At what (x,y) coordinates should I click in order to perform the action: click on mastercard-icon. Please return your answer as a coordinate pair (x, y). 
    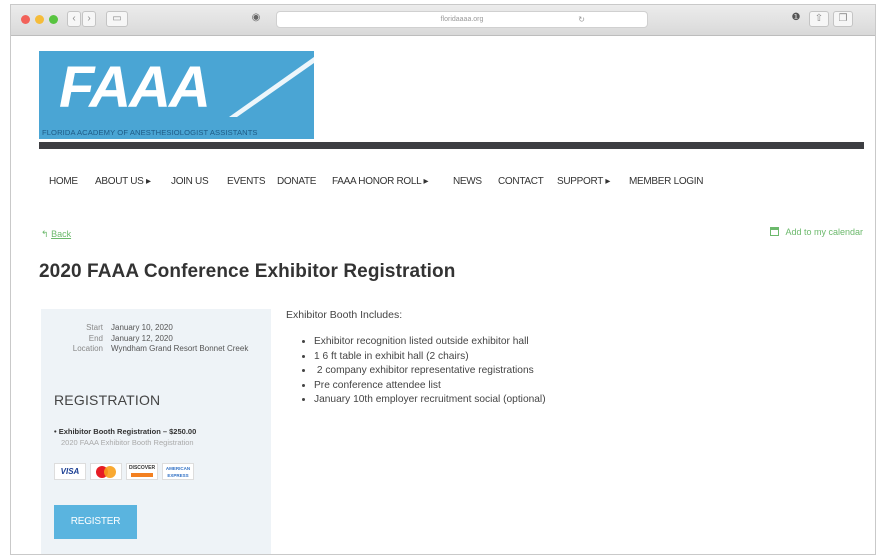
    Looking at the image, I should click on (106, 471).